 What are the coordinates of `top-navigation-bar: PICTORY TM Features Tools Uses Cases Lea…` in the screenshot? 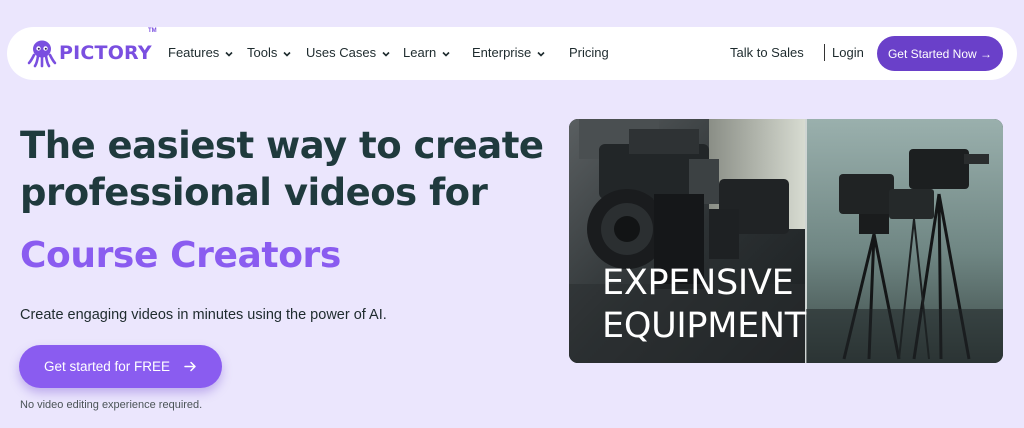 It's located at (512, 53).